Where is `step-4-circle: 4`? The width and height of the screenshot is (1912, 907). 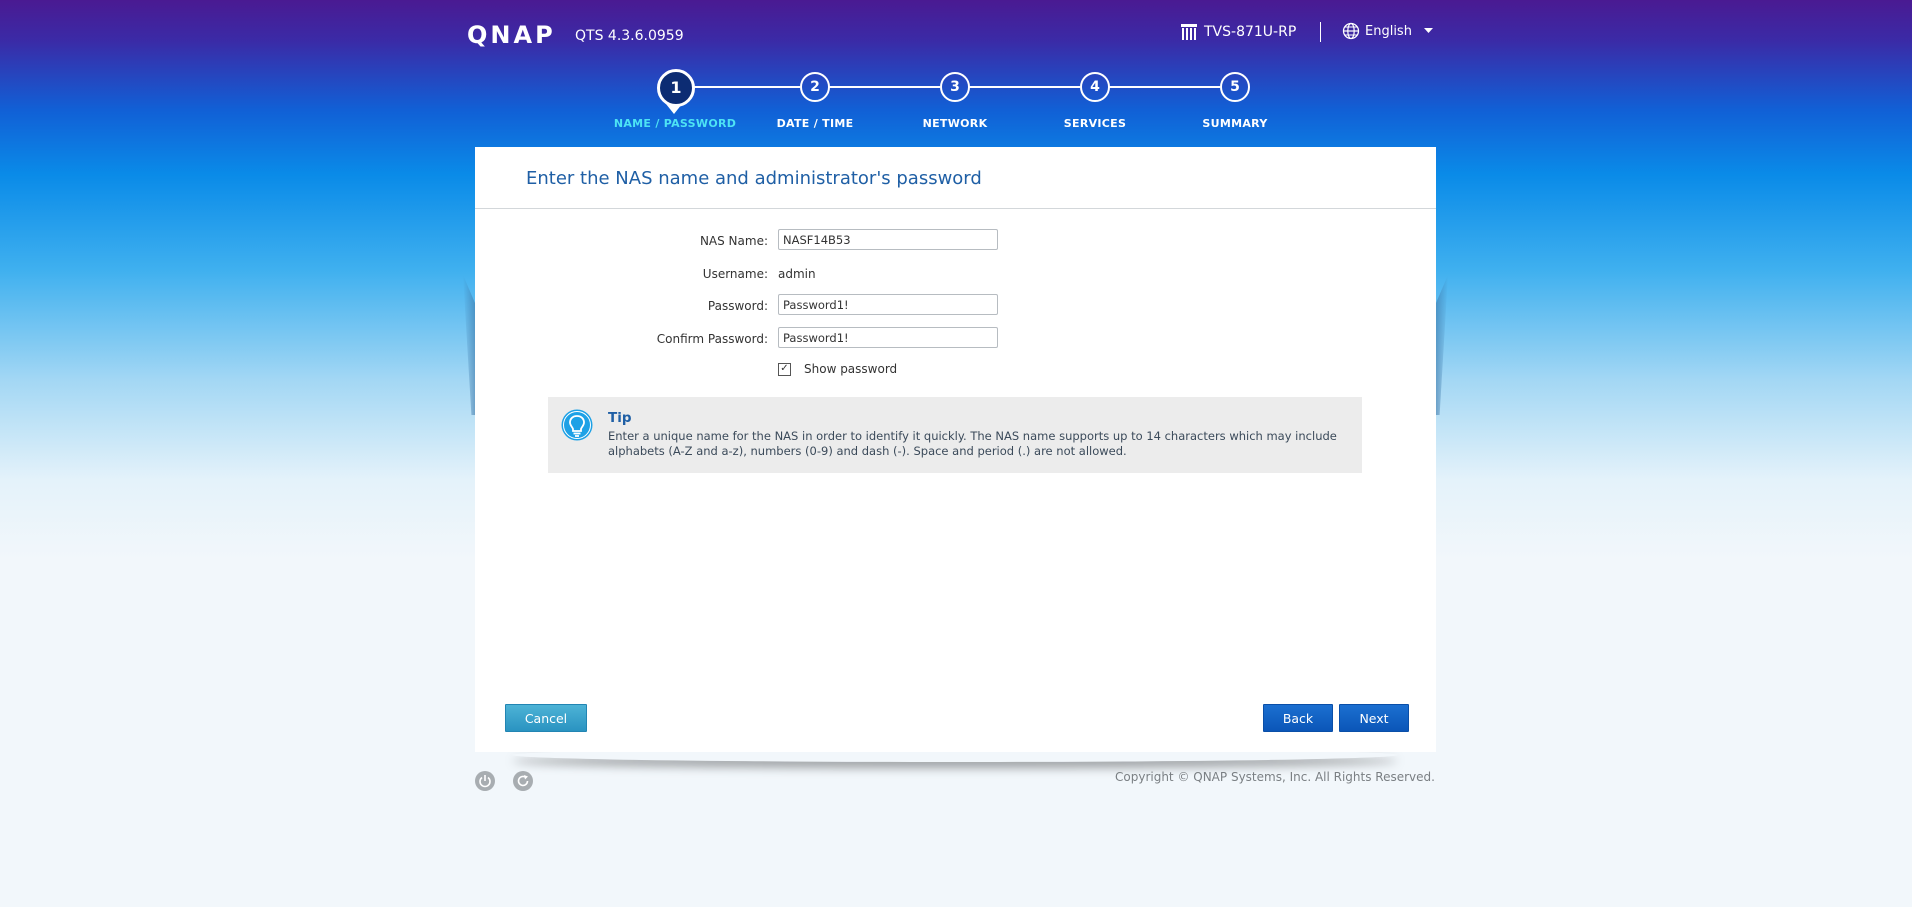
step-4-circle: 4 is located at coordinates (1095, 87).